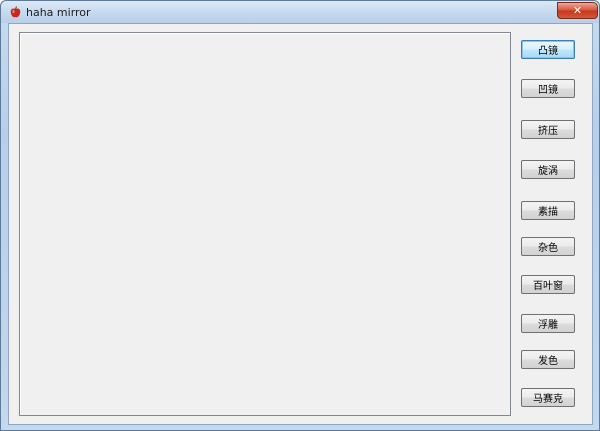 This screenshot has width=600, height=431. Describe the element at coordinates (548, 210) in the screenshot. I see `sketch-button: 素描` at that location.